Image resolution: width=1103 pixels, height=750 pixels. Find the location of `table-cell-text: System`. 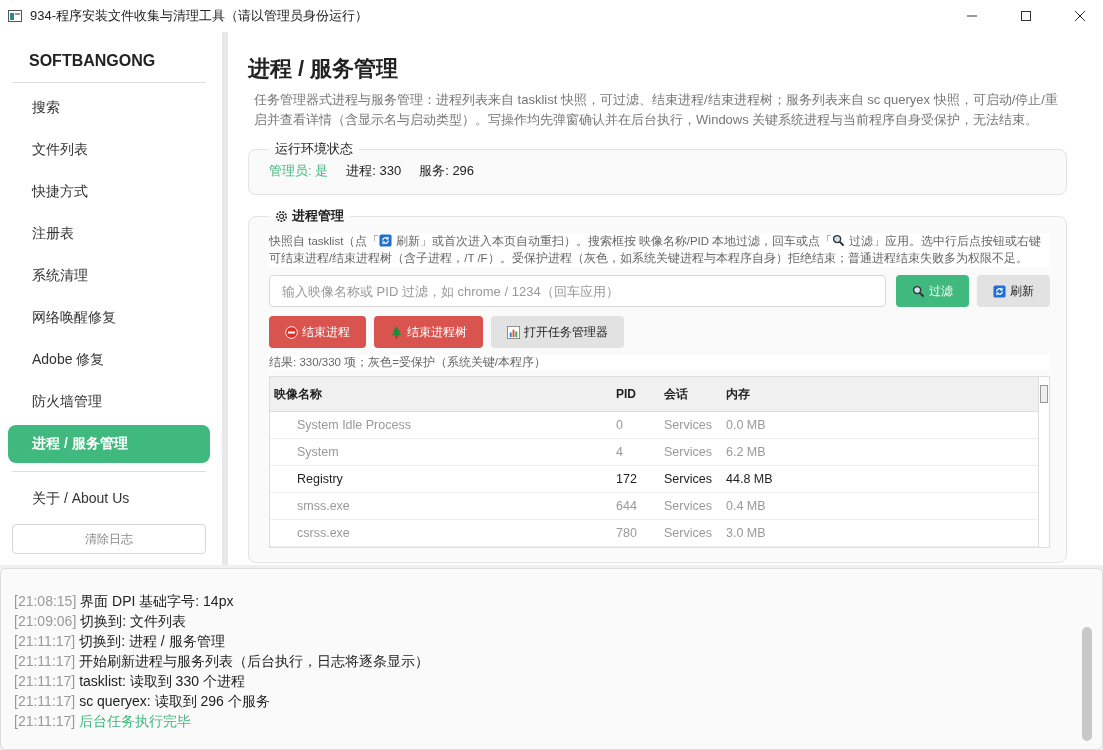

table-cell-text: System is located at coordinates (318, 452).